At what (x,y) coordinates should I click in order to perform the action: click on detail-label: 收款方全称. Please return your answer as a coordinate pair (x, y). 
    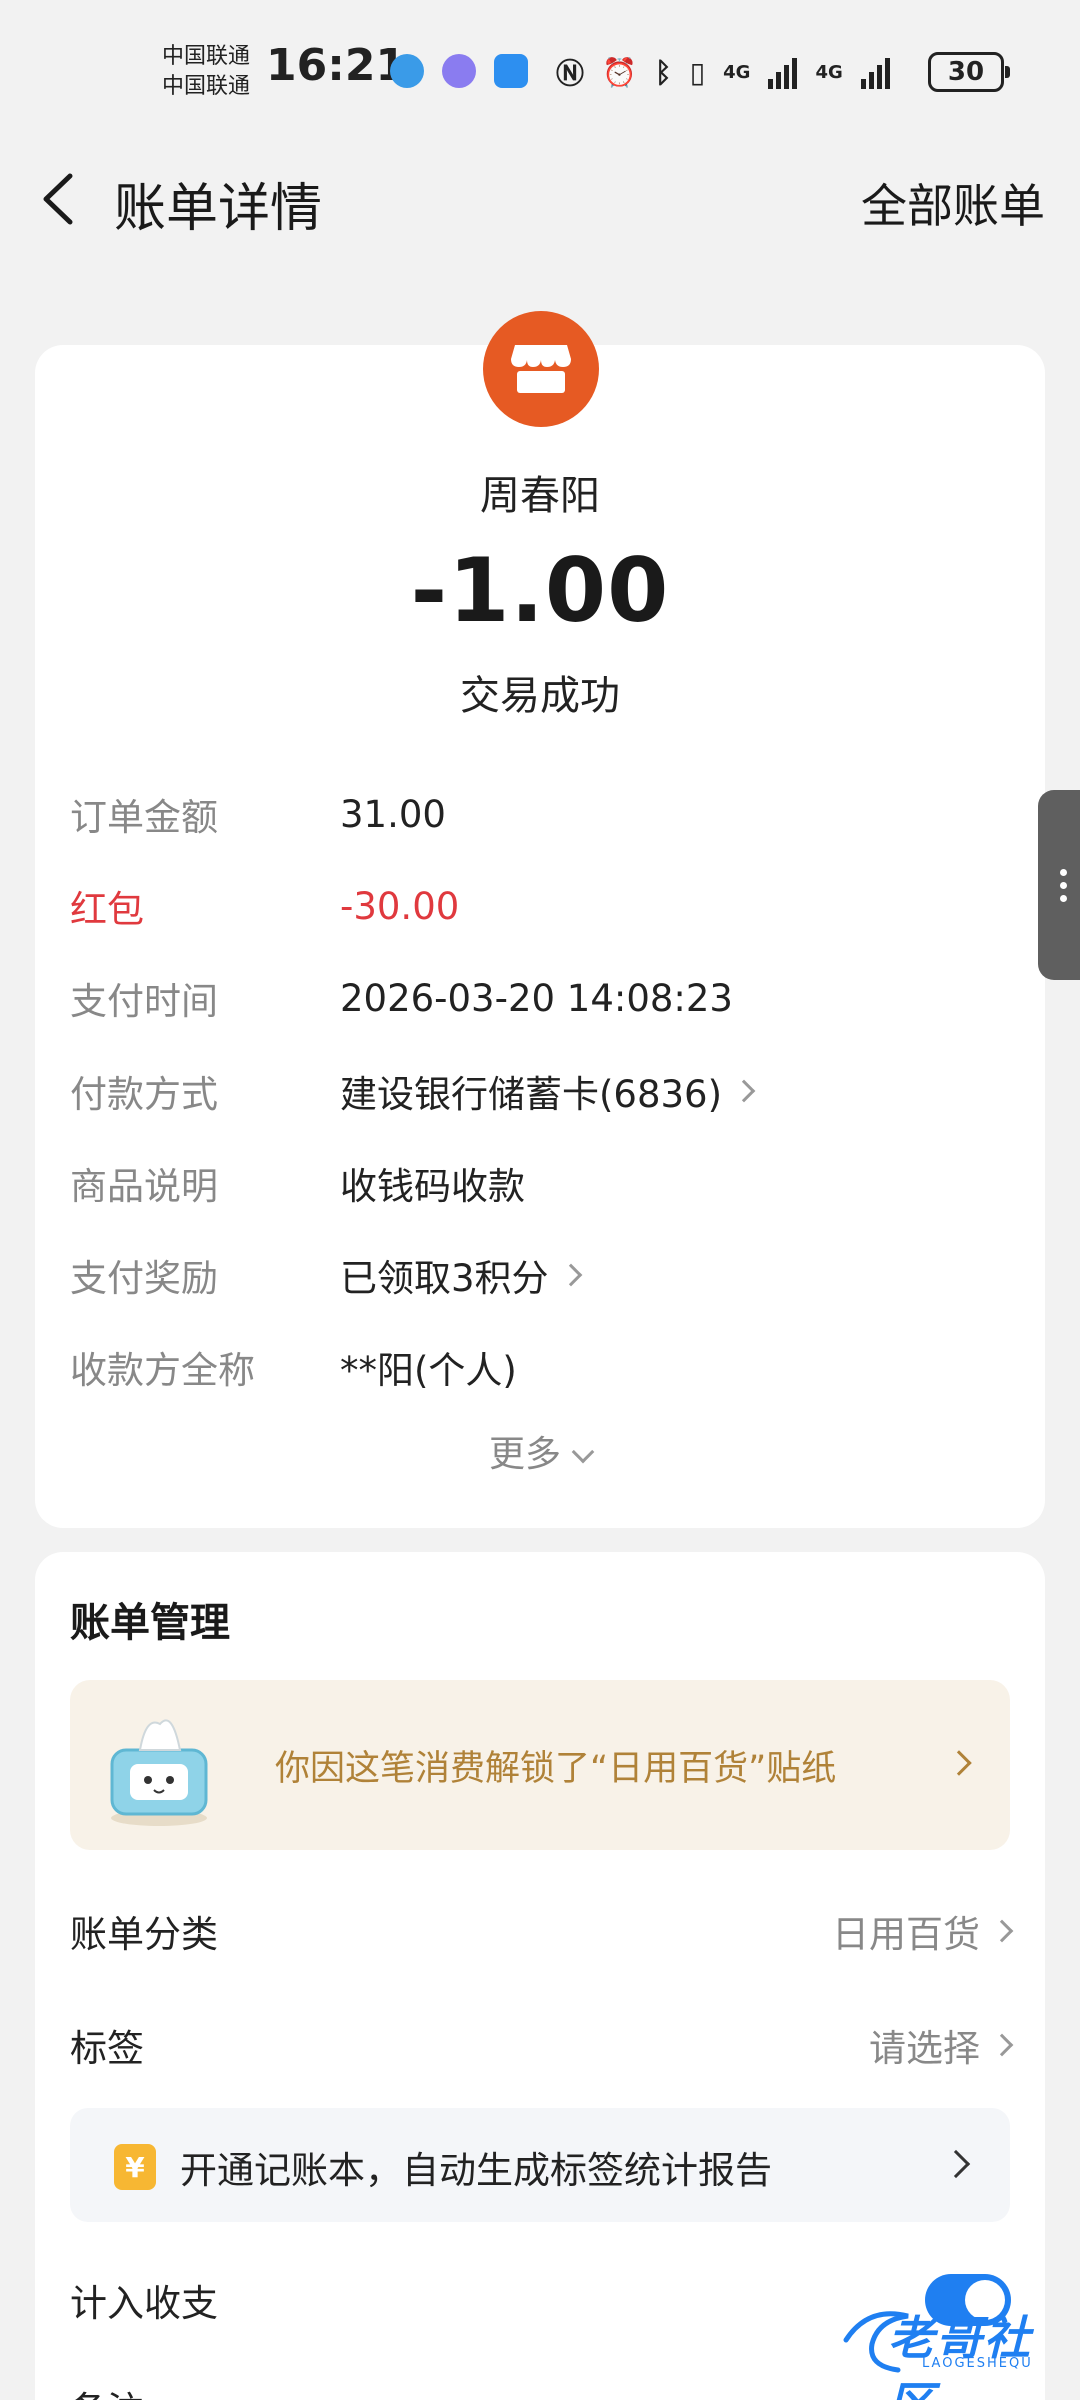
    Looking at the image, I should click on (162, 1370).